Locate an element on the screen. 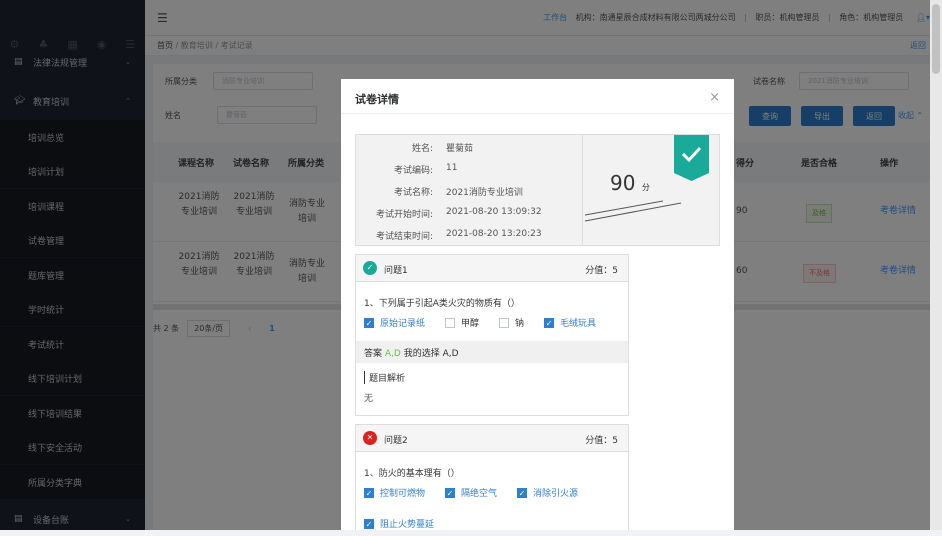  option-checkbox: 甲醇 is located at coordinates (462, 322).